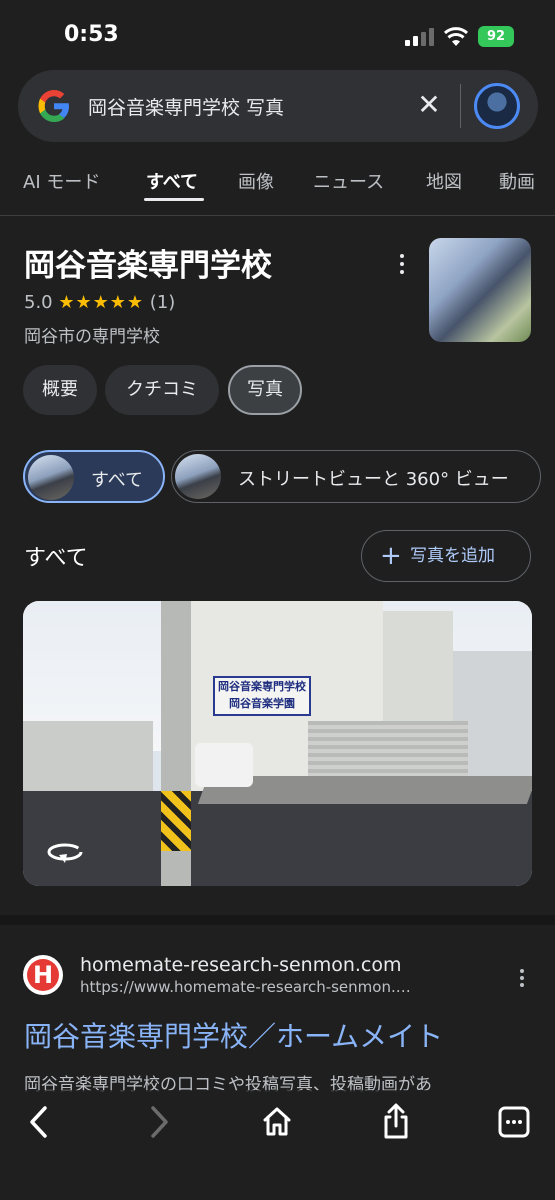 The image size is (555, 1200). I want to click on favicon-letter: H, so click(43, 975).